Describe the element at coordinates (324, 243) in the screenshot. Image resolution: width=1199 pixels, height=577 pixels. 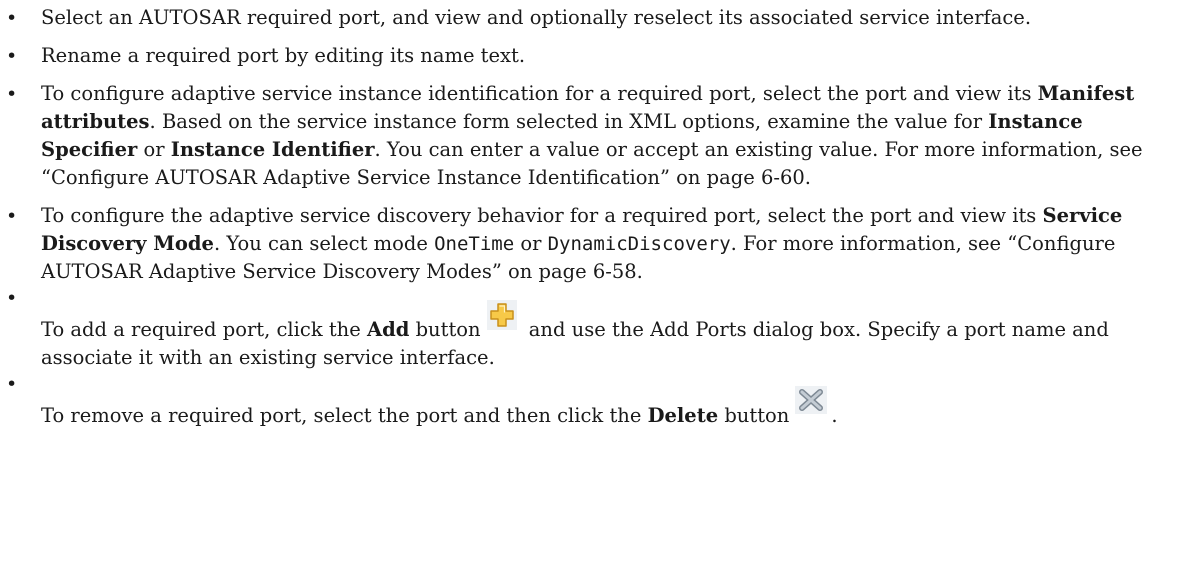
I see `item-text: . You can select mode` at that location.